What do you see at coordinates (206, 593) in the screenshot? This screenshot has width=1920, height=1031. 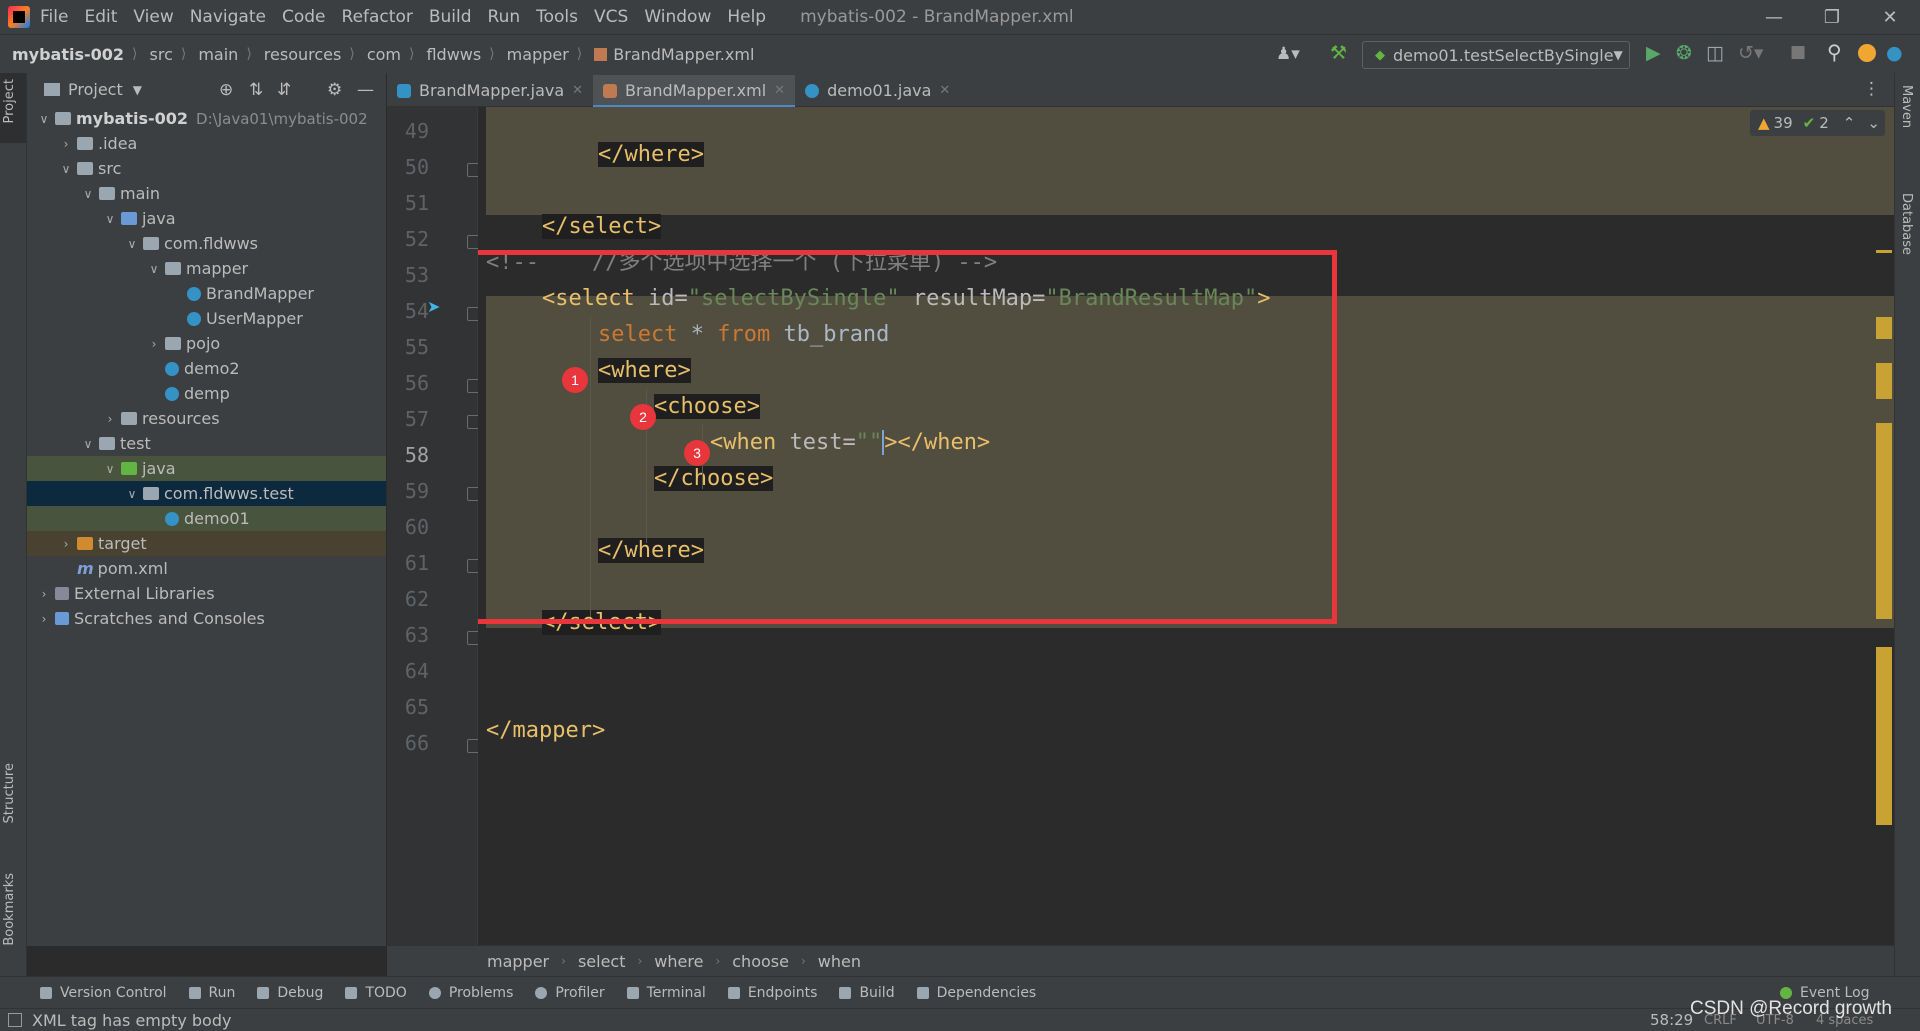 I see `tree-item-external-libraries: › External Libraries` at bounding box center [206, 593].